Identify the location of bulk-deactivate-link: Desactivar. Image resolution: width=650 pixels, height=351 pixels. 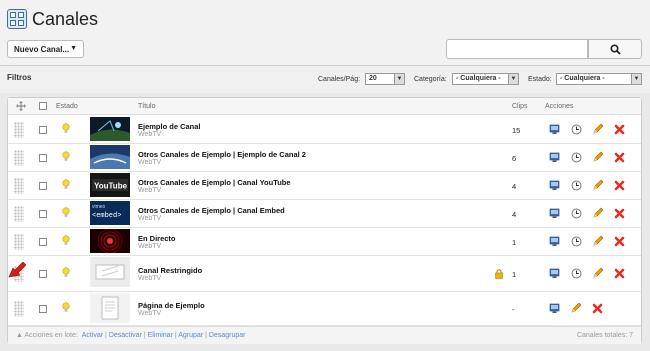
(125, 335).